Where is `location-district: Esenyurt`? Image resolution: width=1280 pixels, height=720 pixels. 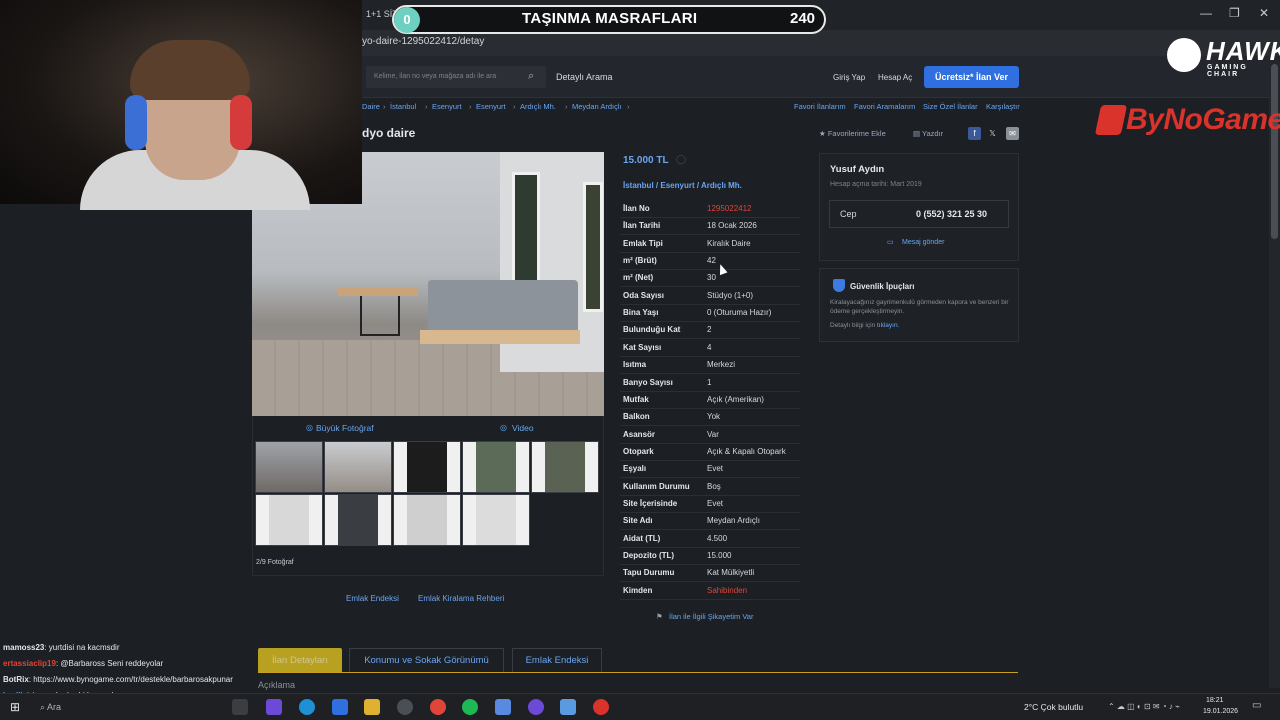
location-district: Esenyurt is located at coordinates (677, 185).